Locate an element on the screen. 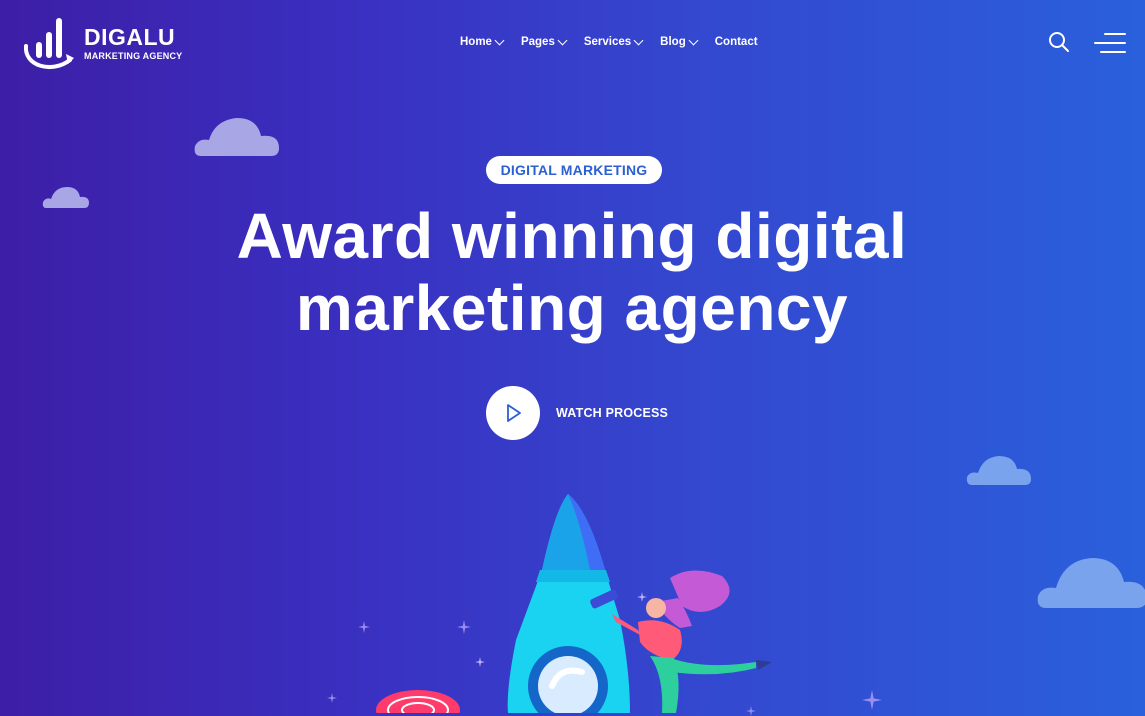  hero-badge: DIGITAL MARKETING is located at coordinates (574, 170).